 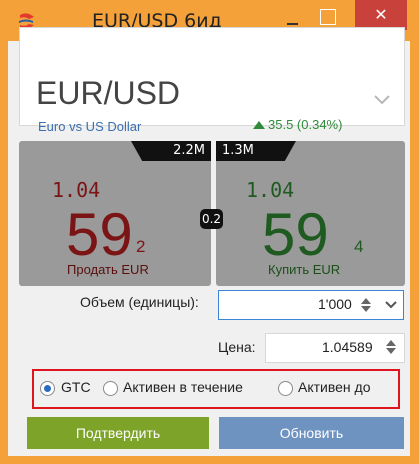 I want to click on update-button: Обновить, so click(x=311, y=433).